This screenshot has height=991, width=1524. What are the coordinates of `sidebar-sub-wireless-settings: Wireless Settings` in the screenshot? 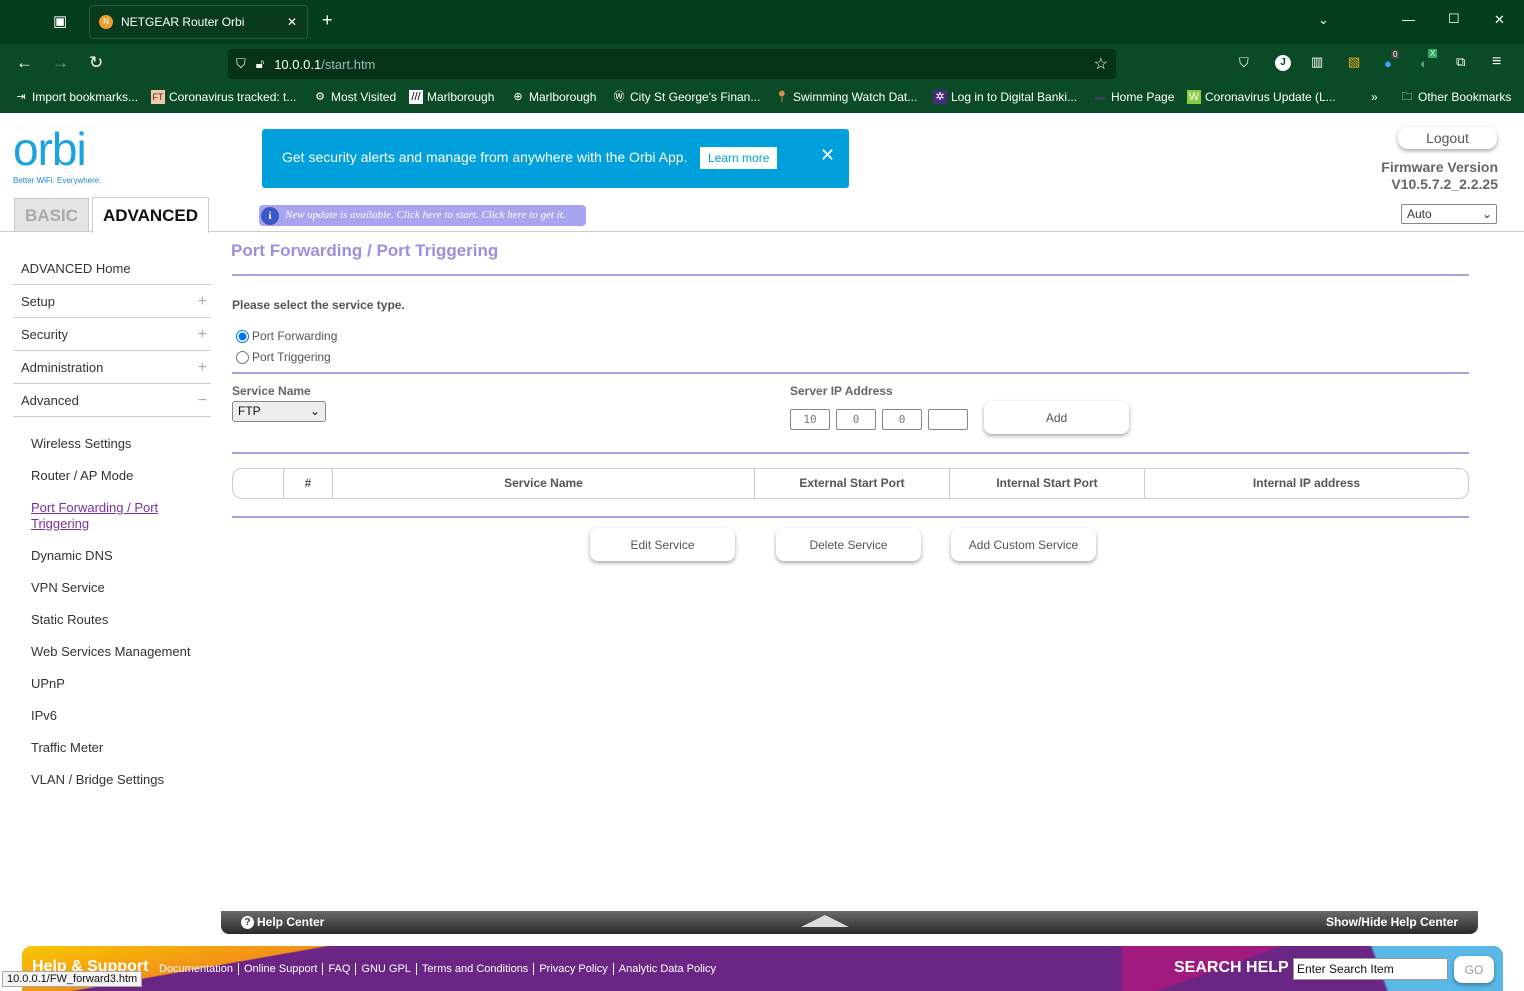 It's located at (81, 443).